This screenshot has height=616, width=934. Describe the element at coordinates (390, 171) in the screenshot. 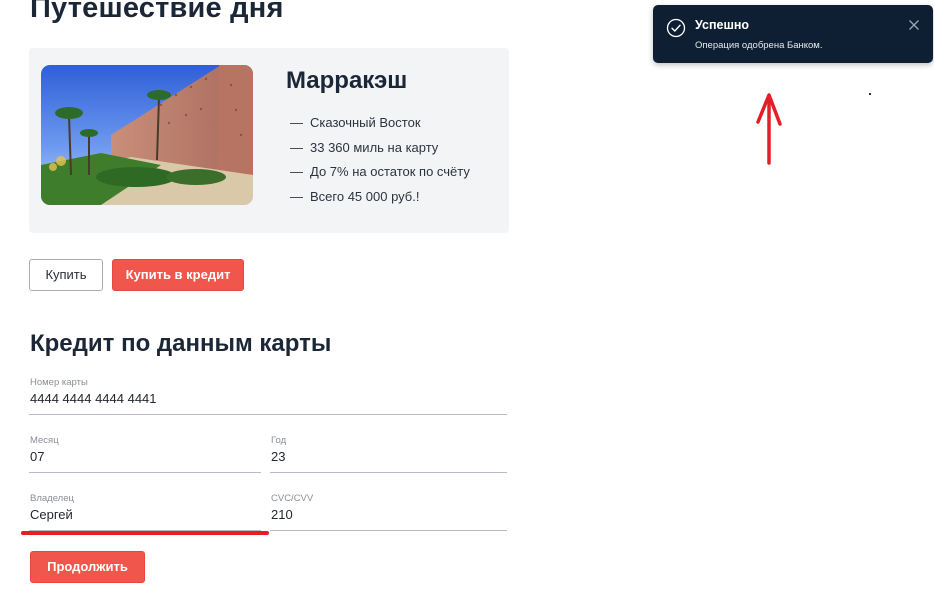

I see `offer-feature-text: До 7% на остаток по счёту` at that location.